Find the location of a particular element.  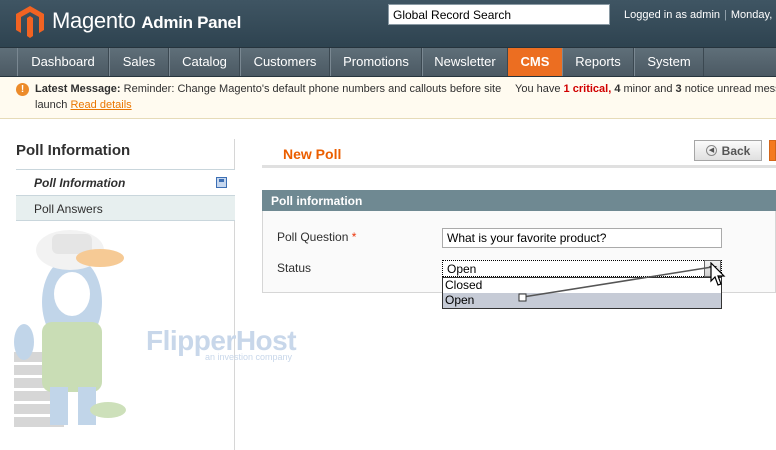

magento-logo-icon is located at coordinates (30, 22).